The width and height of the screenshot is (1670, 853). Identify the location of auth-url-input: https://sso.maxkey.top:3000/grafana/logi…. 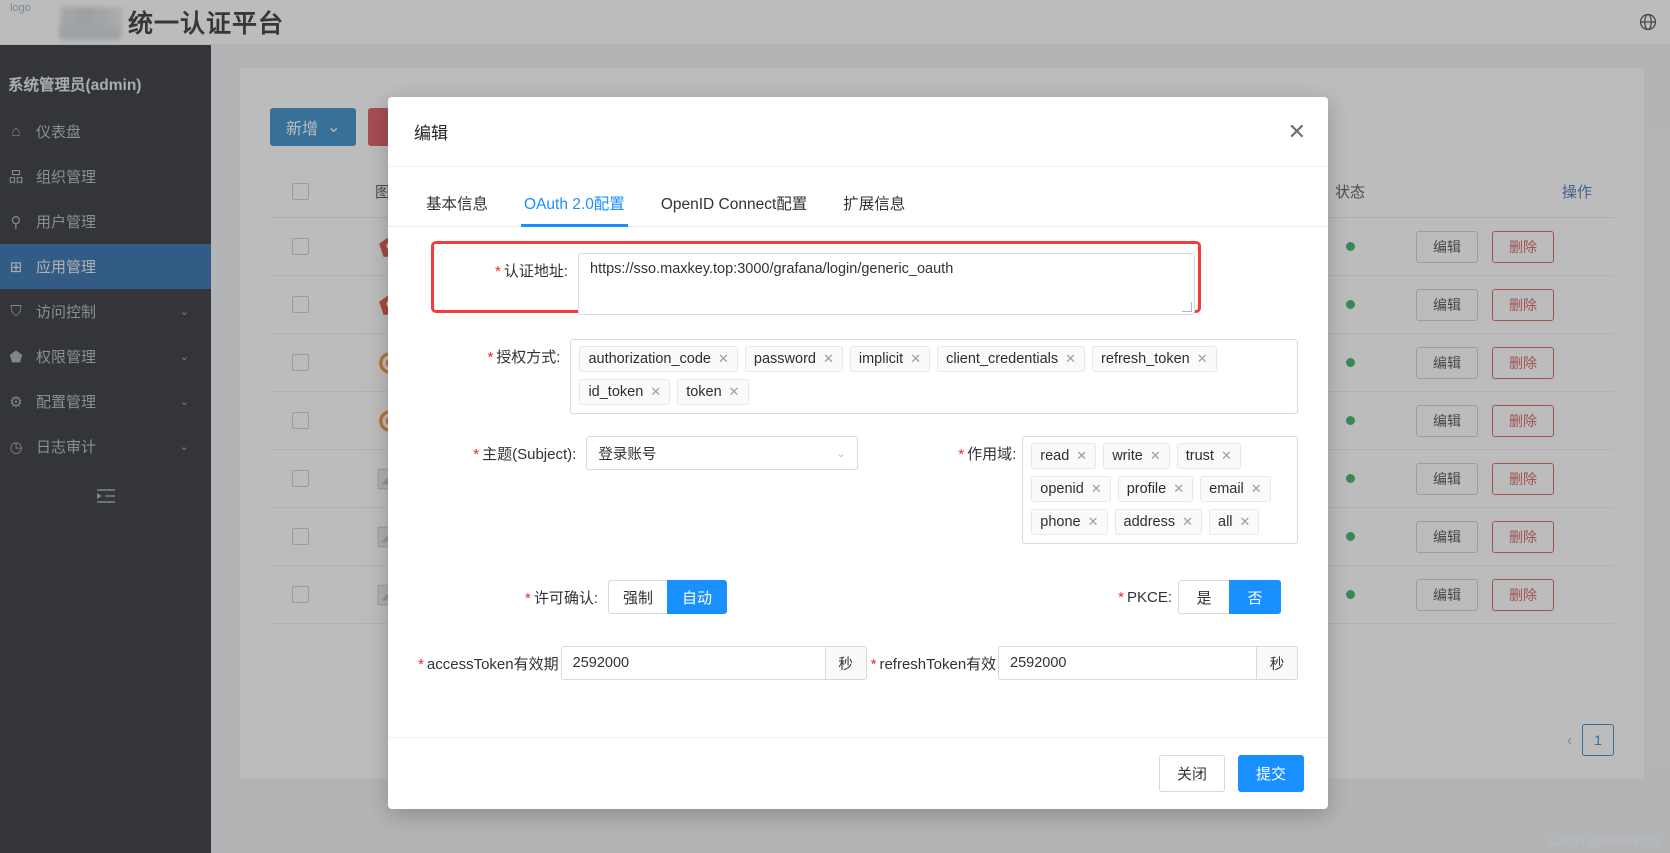
(886, 284).